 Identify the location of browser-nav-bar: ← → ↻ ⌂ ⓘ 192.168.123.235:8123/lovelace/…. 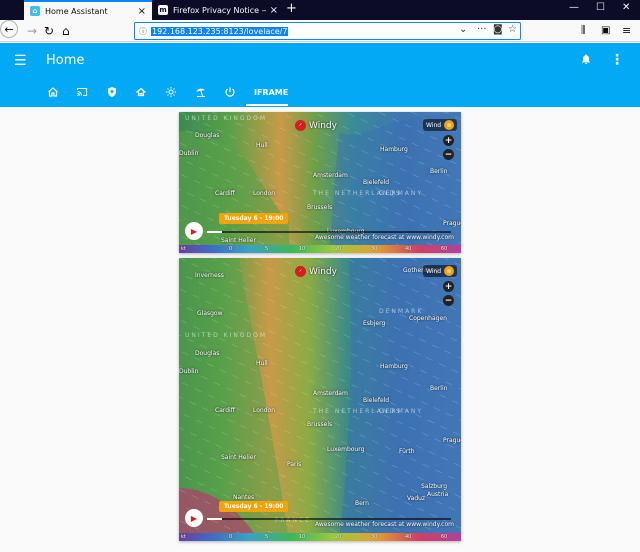
(320, 31).